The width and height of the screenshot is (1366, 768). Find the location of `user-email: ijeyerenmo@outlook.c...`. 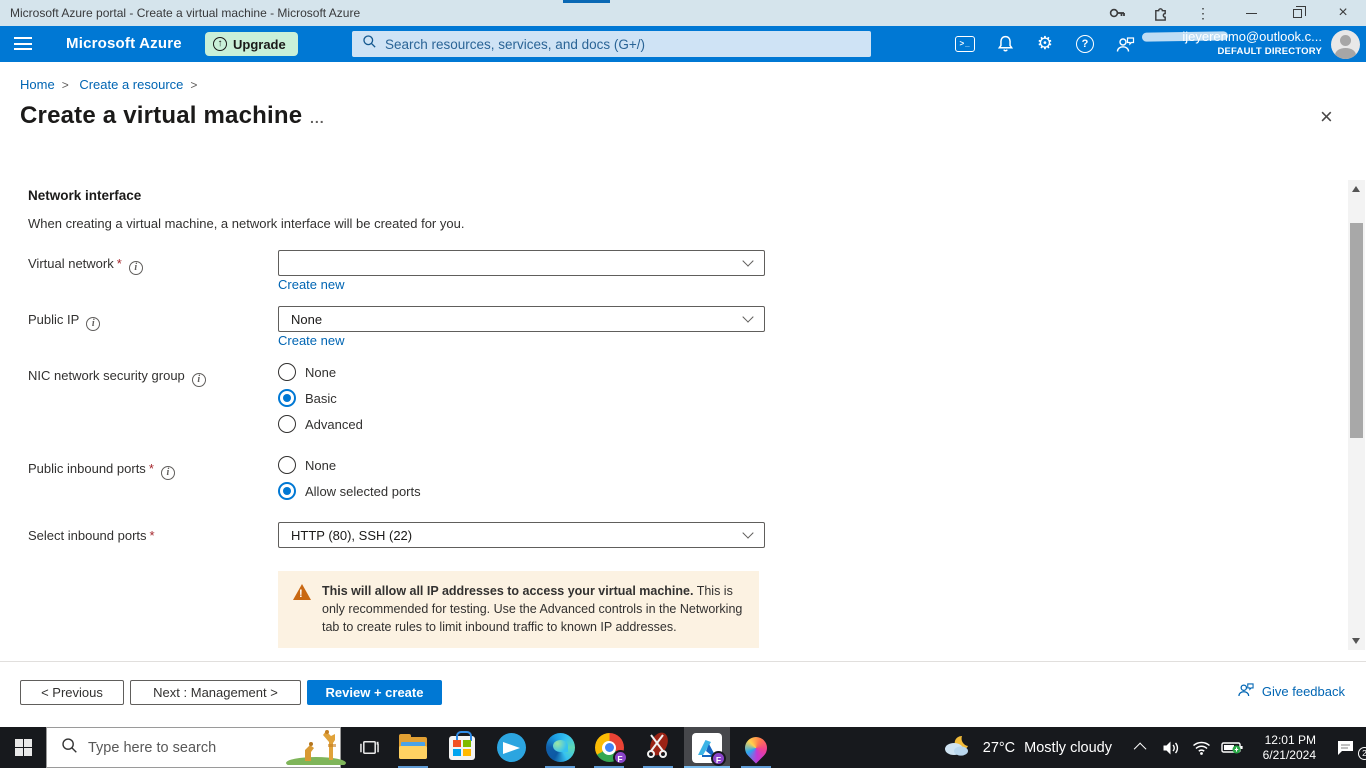

user-email: ijeyerenmo@outlook.c... is located at coordinates (1231, 36).